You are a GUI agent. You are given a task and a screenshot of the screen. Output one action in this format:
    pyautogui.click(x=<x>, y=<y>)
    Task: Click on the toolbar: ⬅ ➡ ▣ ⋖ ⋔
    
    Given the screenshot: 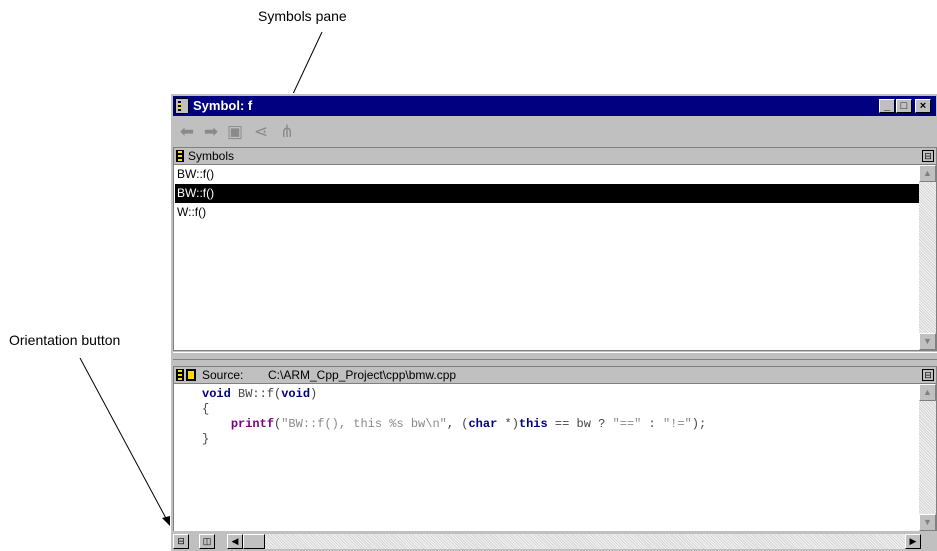 What is the action you would take?
    pyautogui.click(x=554, y=132)
    